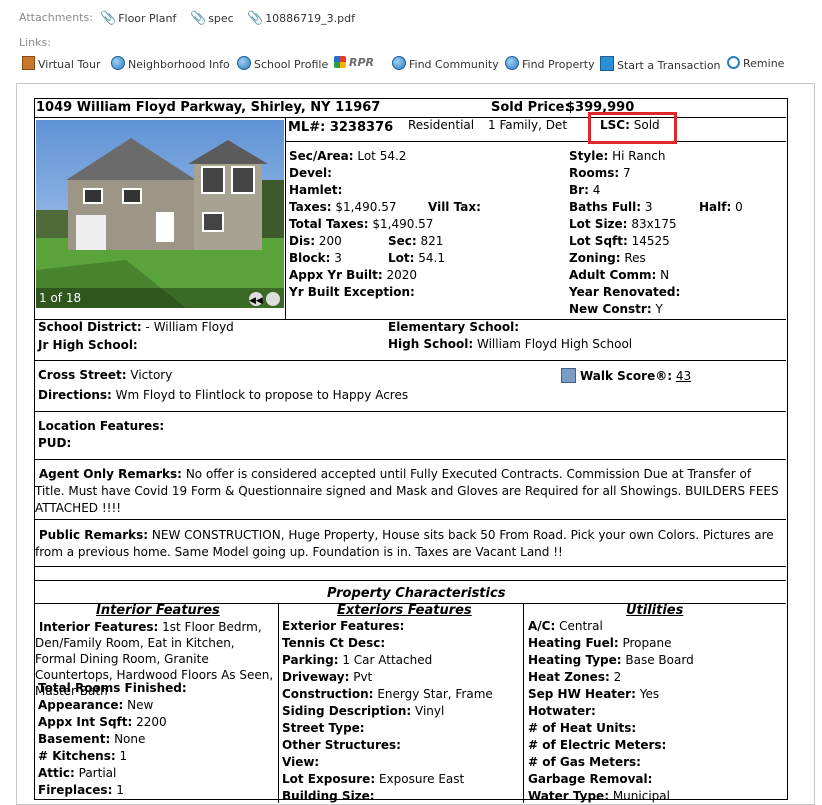 This screenshot has width=822, height=805. I want to click on photo-counter: 1 of 18, so click(60, 298).